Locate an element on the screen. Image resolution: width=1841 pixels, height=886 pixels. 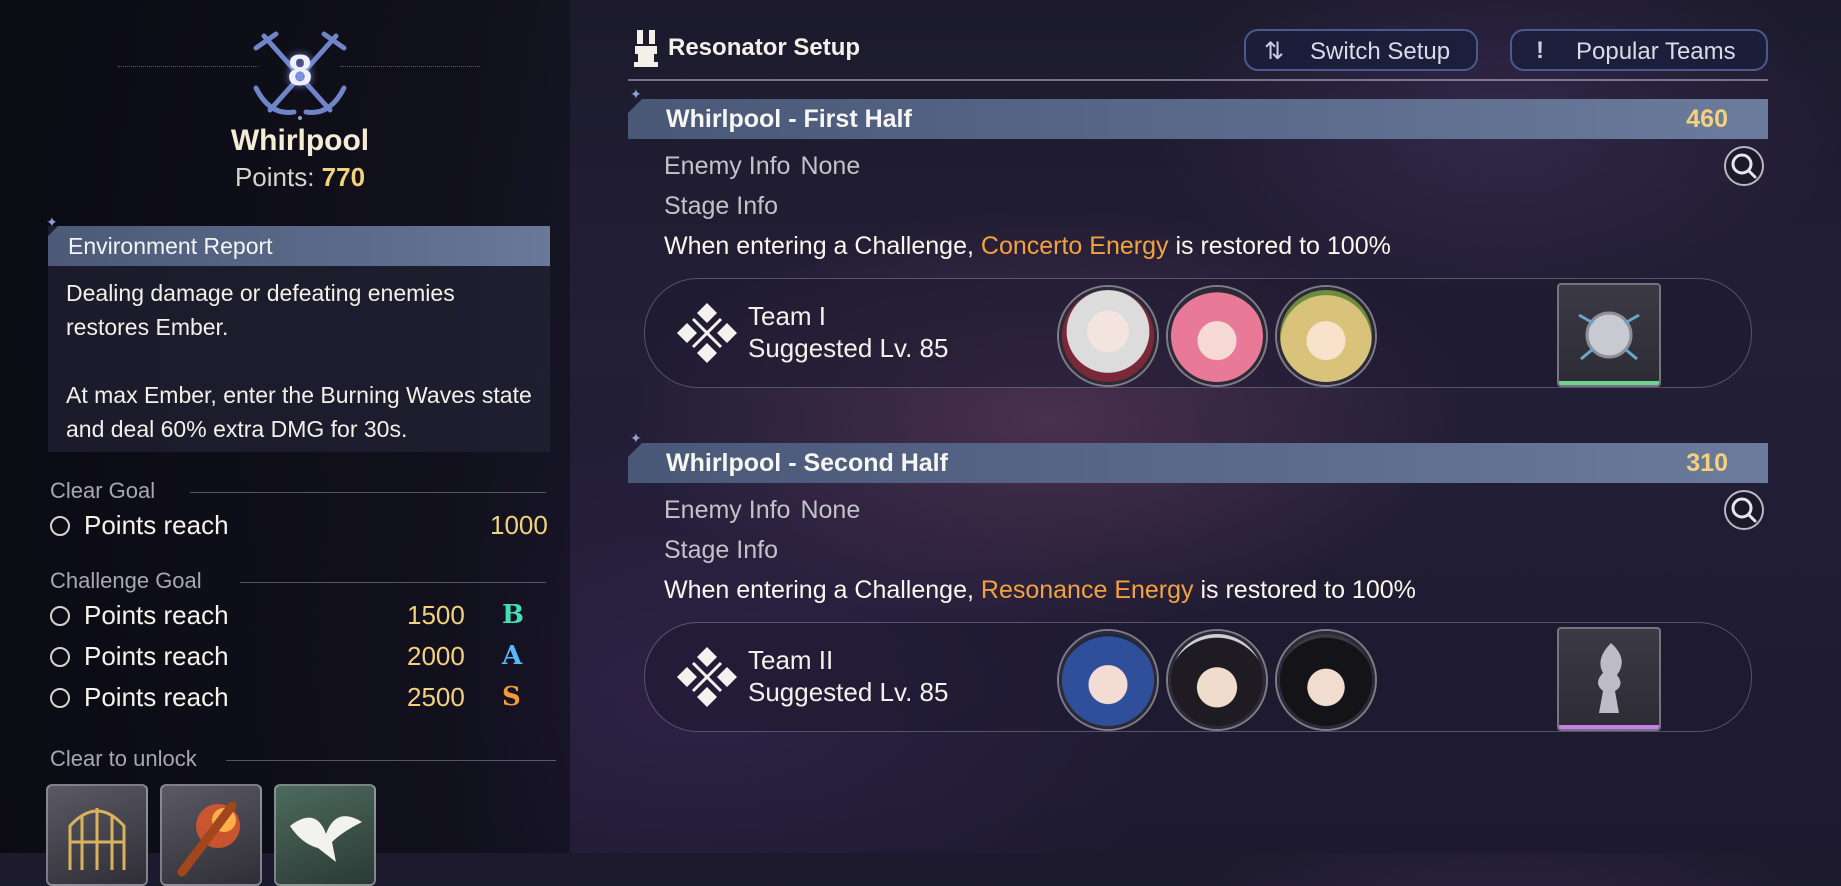
challenge-goal-row: Points reach 2000 A is located at coordinates (300, 658).